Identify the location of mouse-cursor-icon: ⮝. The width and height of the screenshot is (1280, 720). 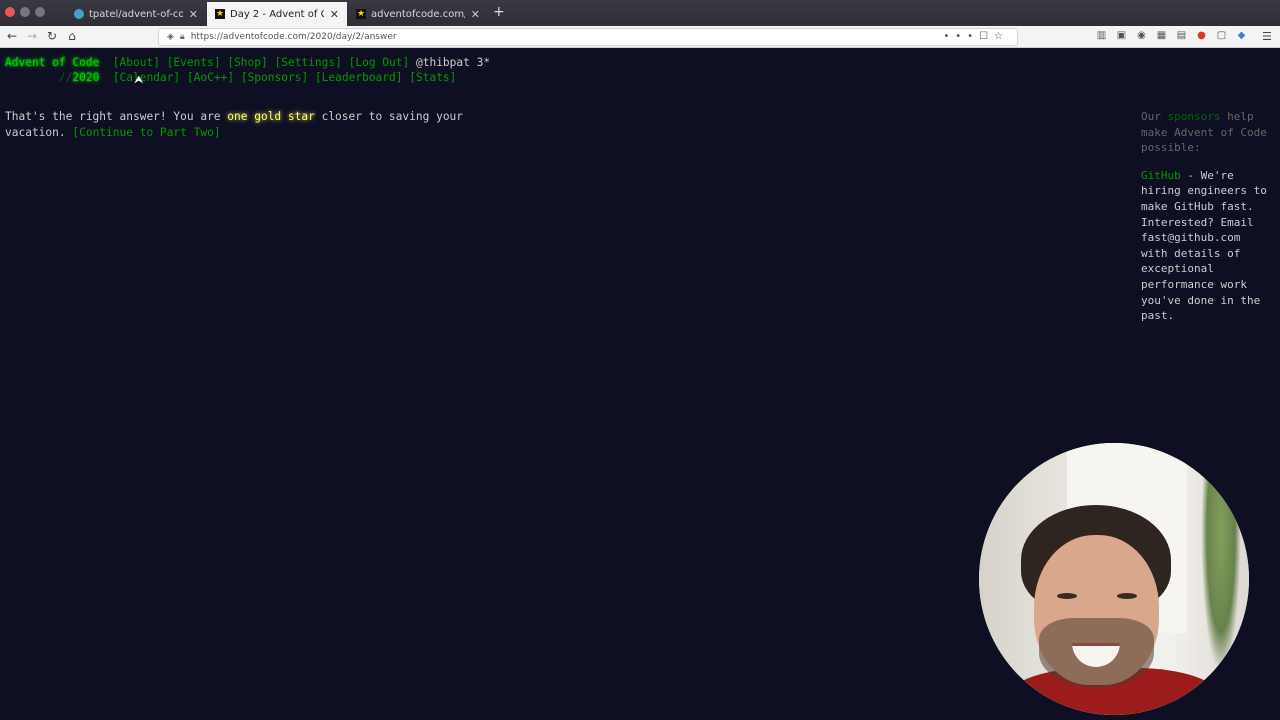
(139, 79).